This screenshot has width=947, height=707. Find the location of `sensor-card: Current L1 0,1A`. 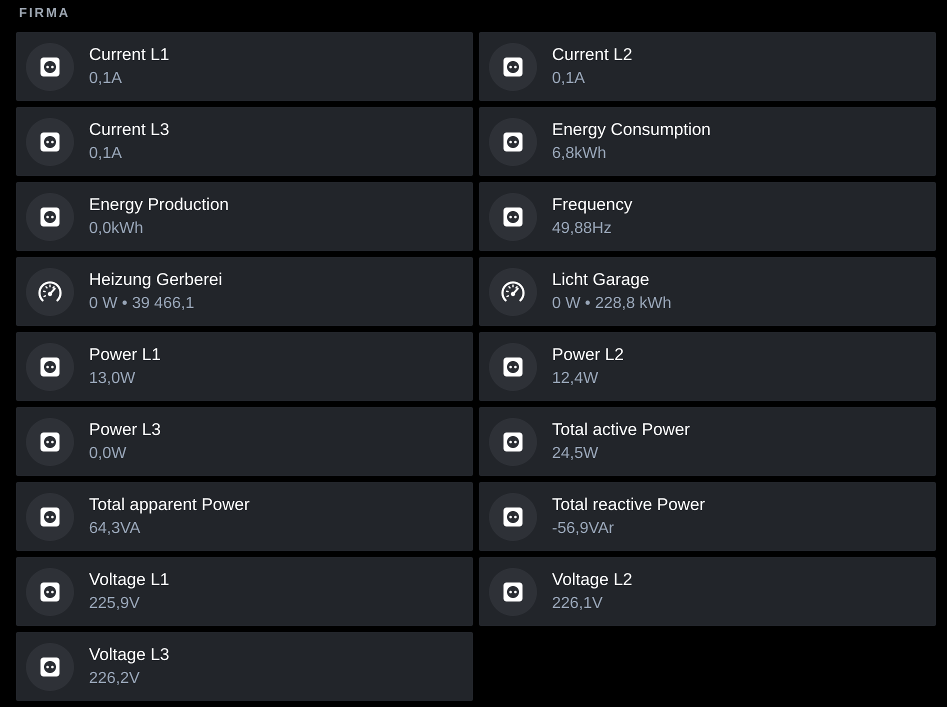

sensor-card: Current L1 0,1A is located at coordinates (244, 66).